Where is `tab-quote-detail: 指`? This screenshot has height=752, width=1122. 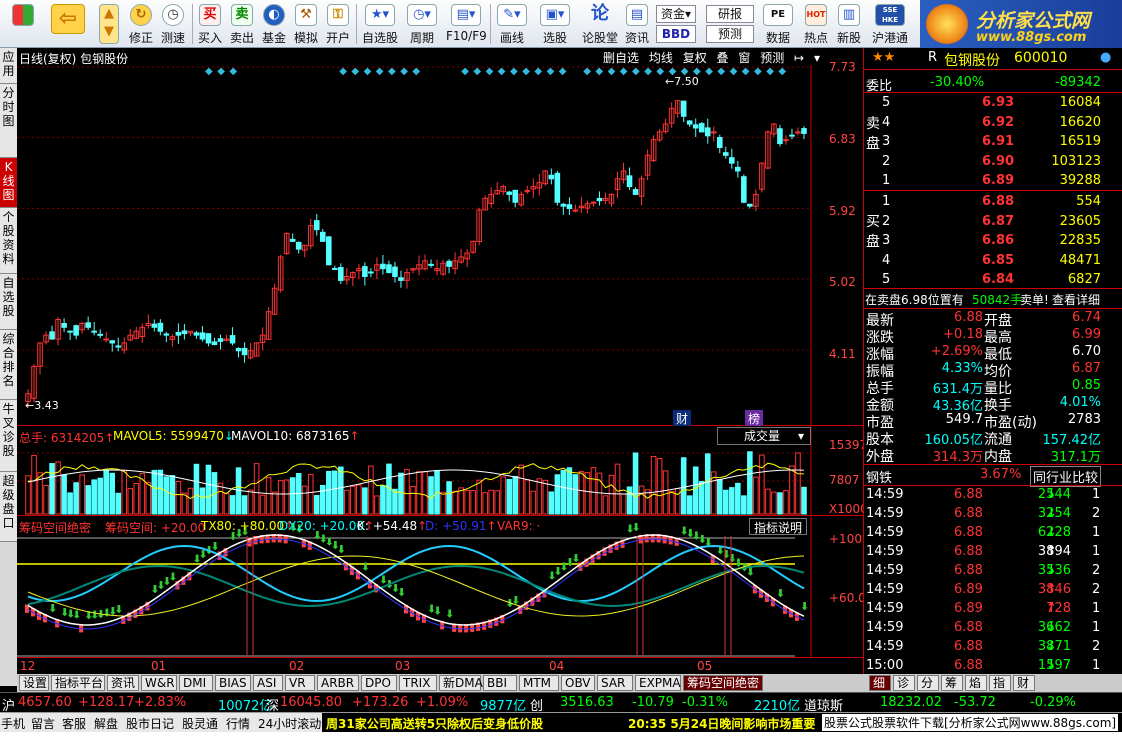 tab-quote-detail: 指 is located at coordinates (1000, 683).